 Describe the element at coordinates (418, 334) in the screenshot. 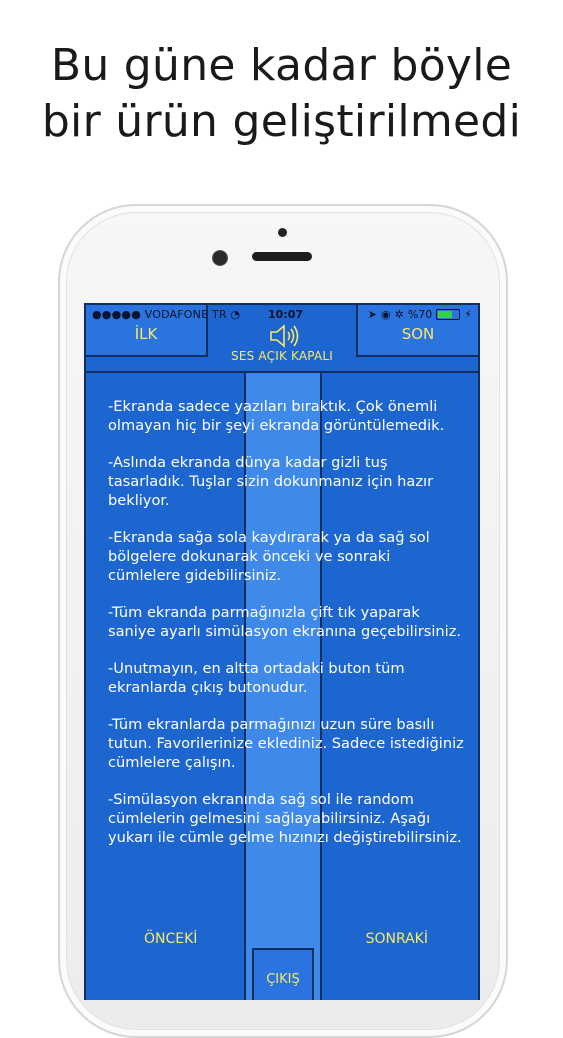

I see `last-button-label: SON` at that location.